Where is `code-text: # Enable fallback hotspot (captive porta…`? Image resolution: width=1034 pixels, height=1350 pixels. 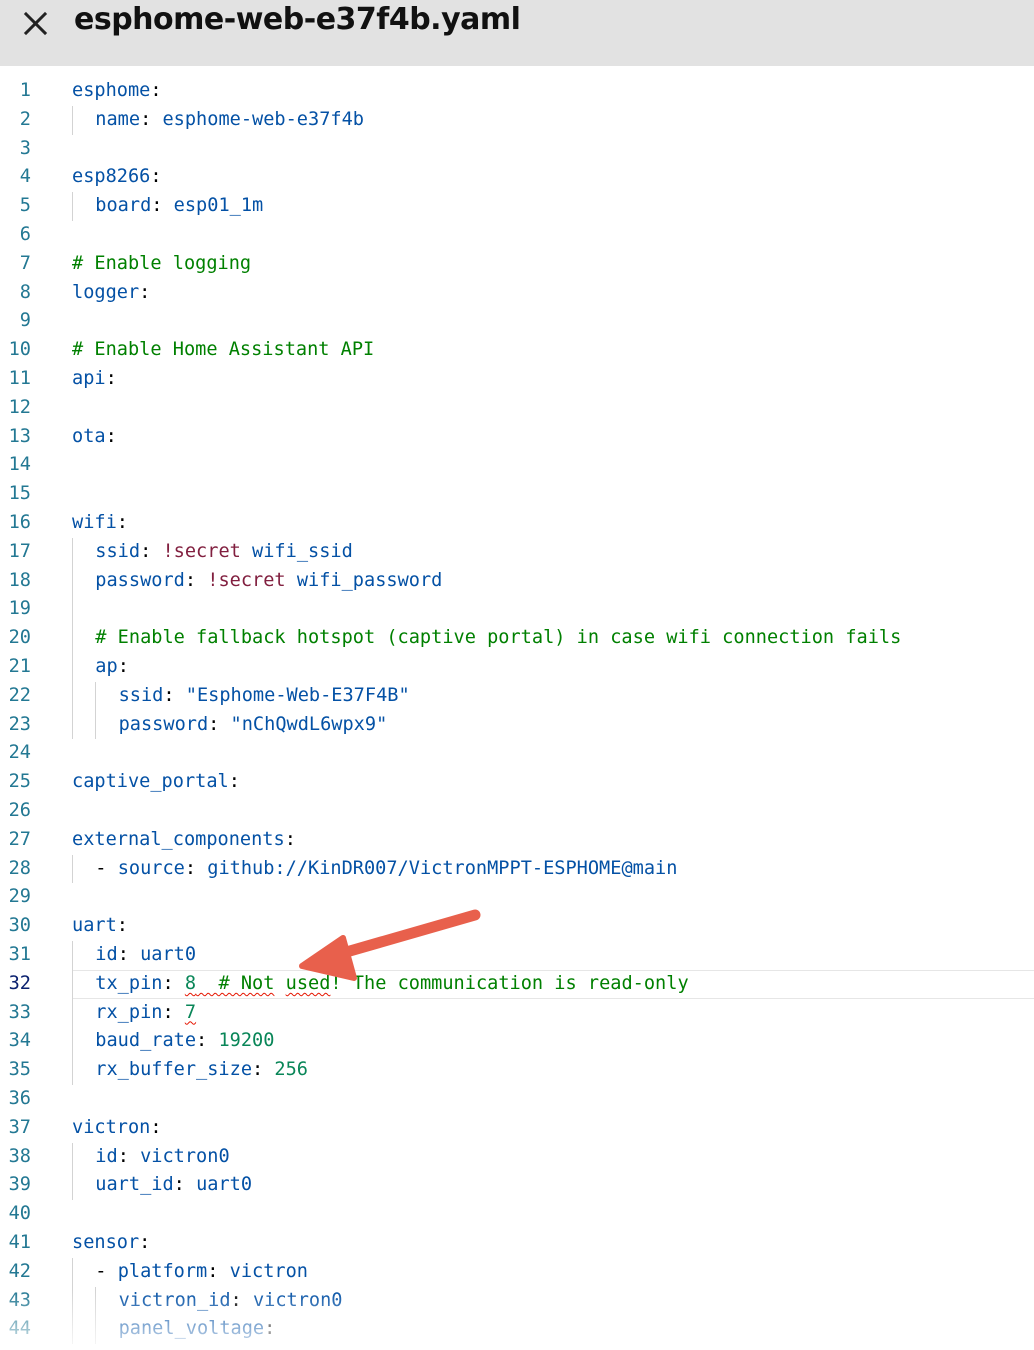 code-text: # Enable fallback hotspot (captive porta… is located at coordinates (498, 638).